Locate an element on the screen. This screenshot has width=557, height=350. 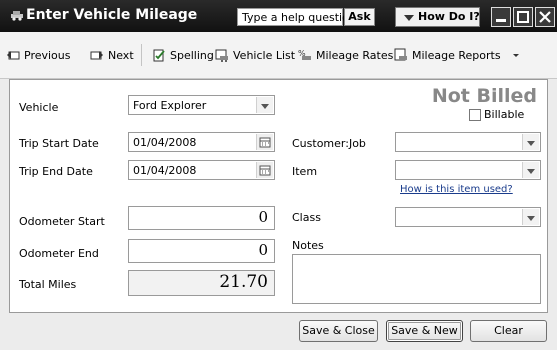
vehicle-icon is located at coordinates (17, 16).